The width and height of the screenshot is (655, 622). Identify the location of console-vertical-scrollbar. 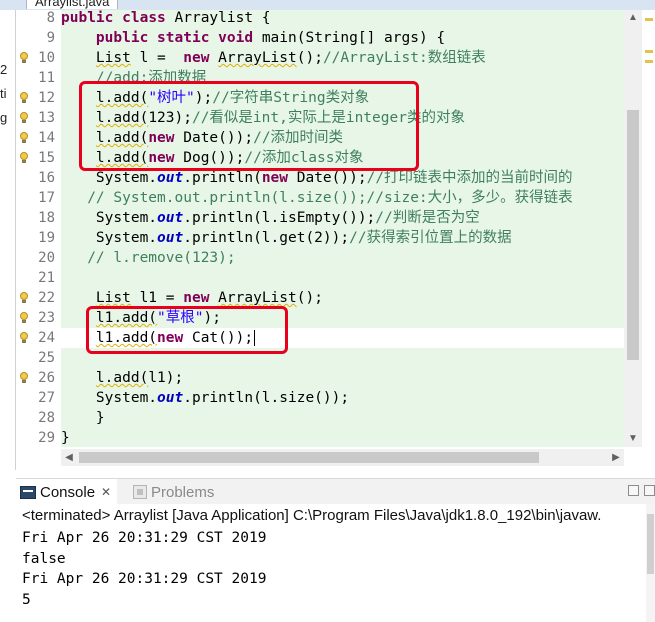
(650, 563).